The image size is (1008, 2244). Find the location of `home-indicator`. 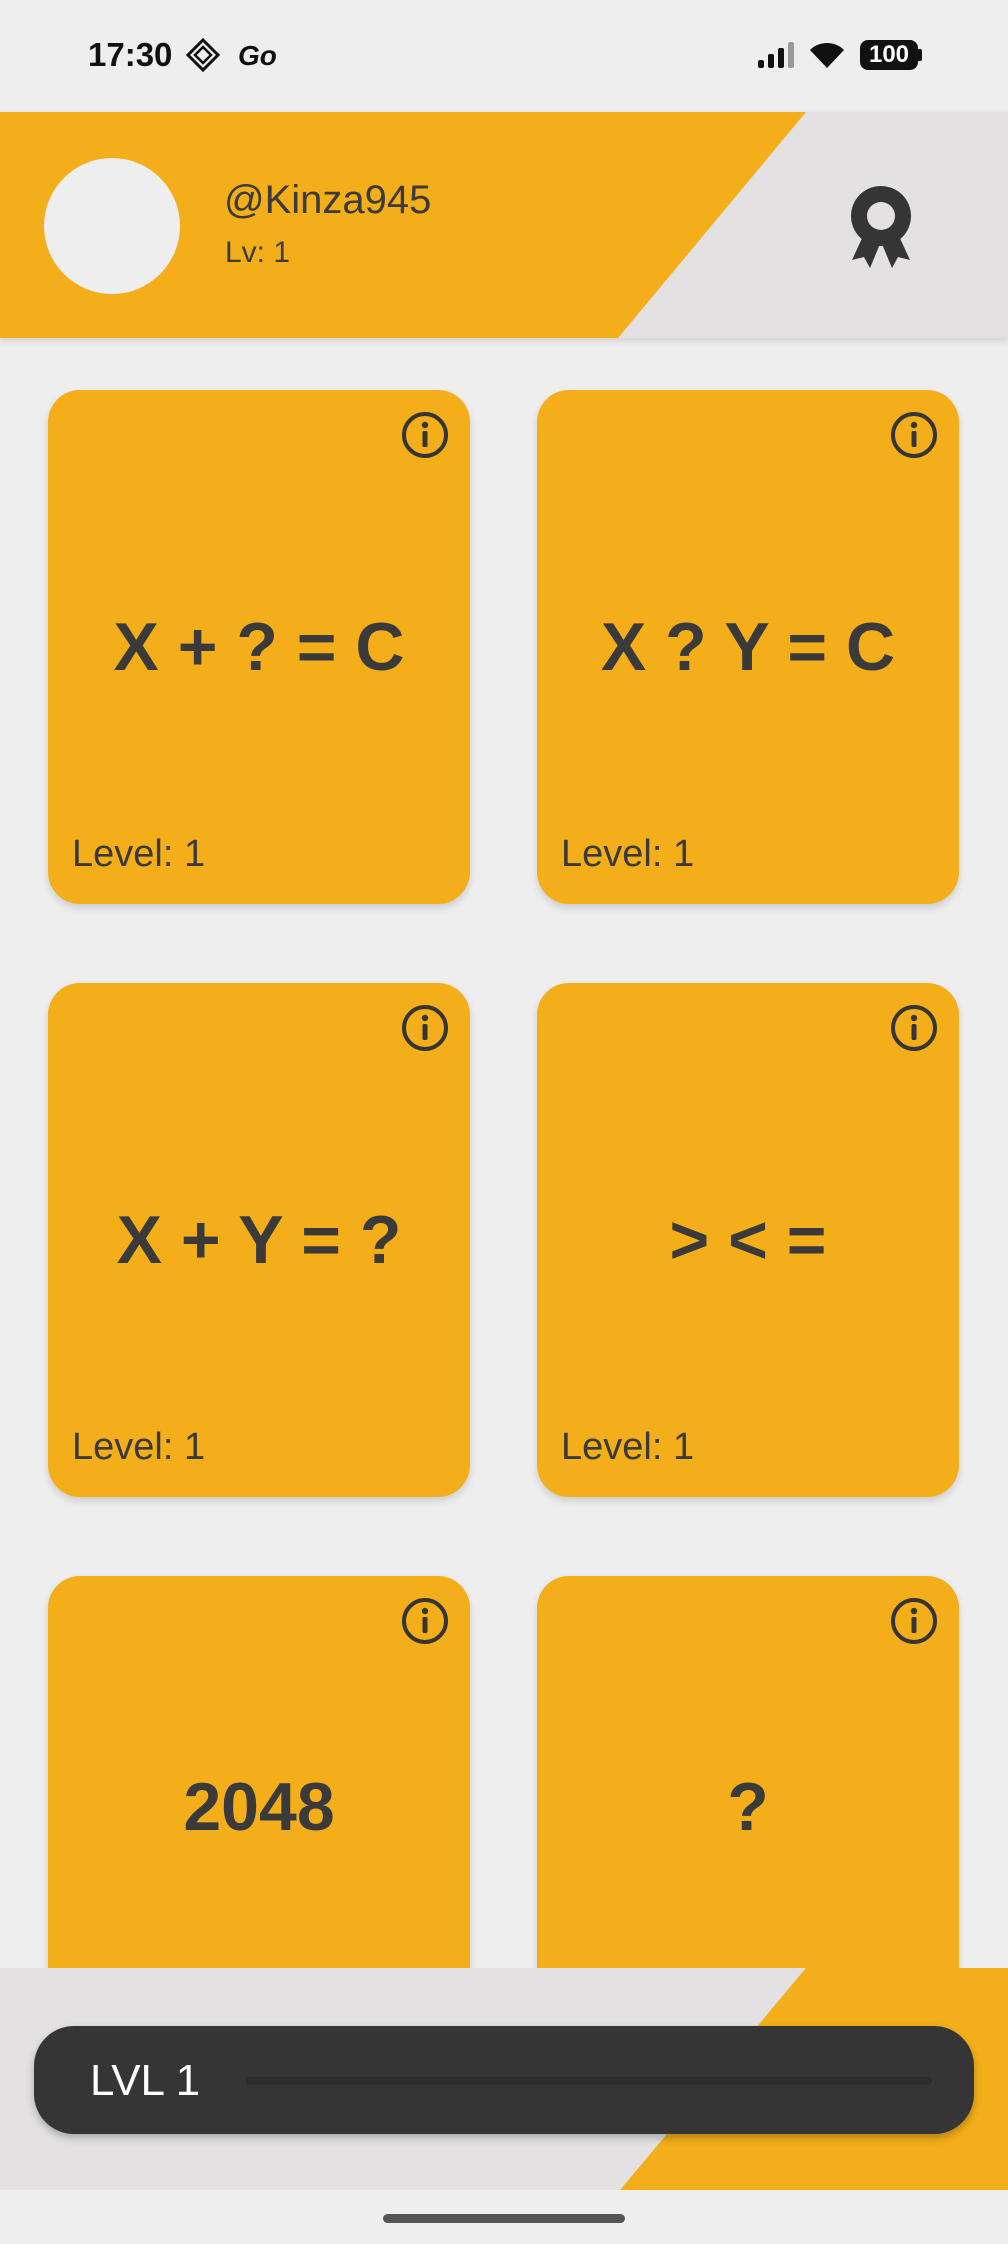

home-indicator is located at coordinates (504, 2218).